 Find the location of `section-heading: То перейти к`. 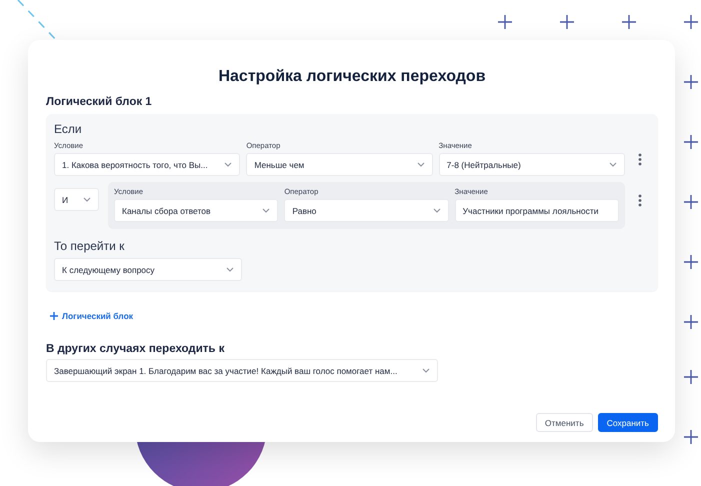

section-heading: То перейти к is located at coordinates (90, 246).